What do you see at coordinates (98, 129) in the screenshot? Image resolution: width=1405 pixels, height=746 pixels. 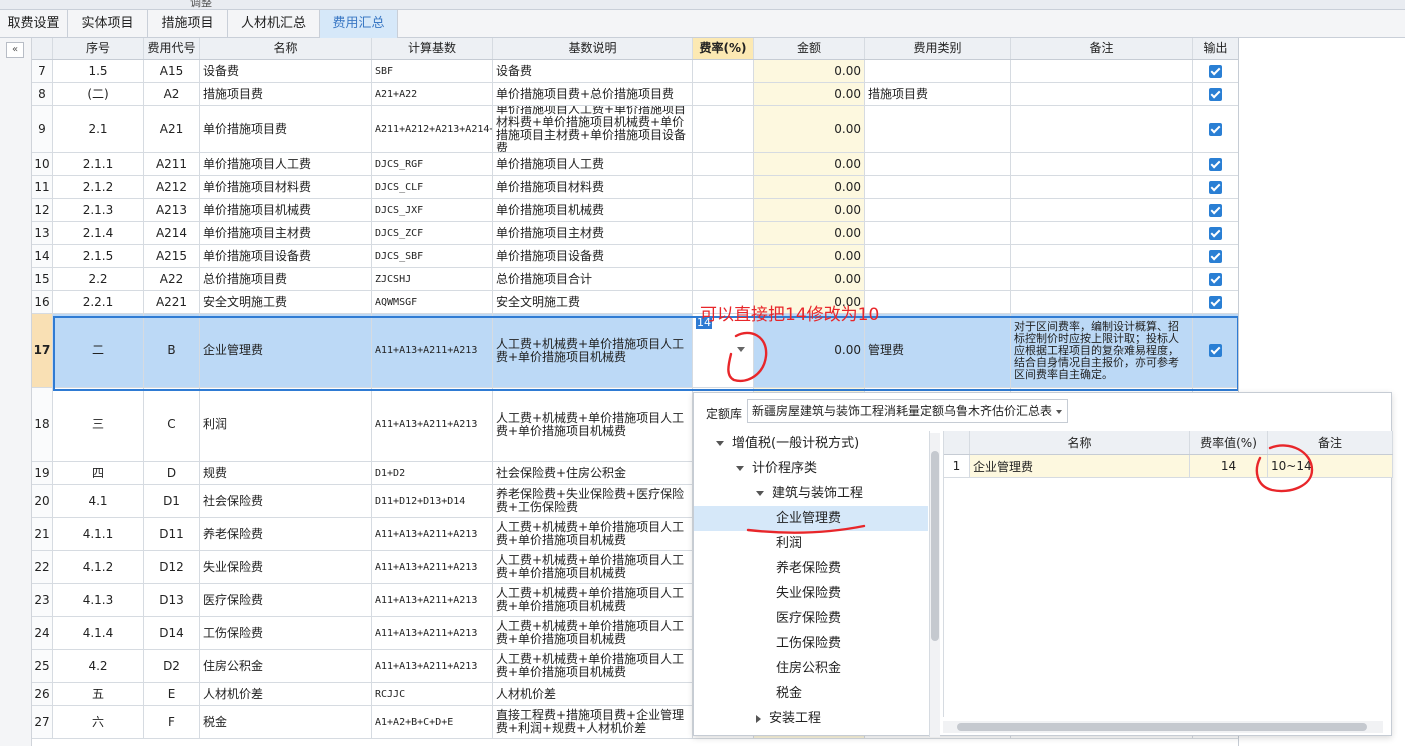 I see `seq-cell: 2.1` at bounding box center [98, 129].